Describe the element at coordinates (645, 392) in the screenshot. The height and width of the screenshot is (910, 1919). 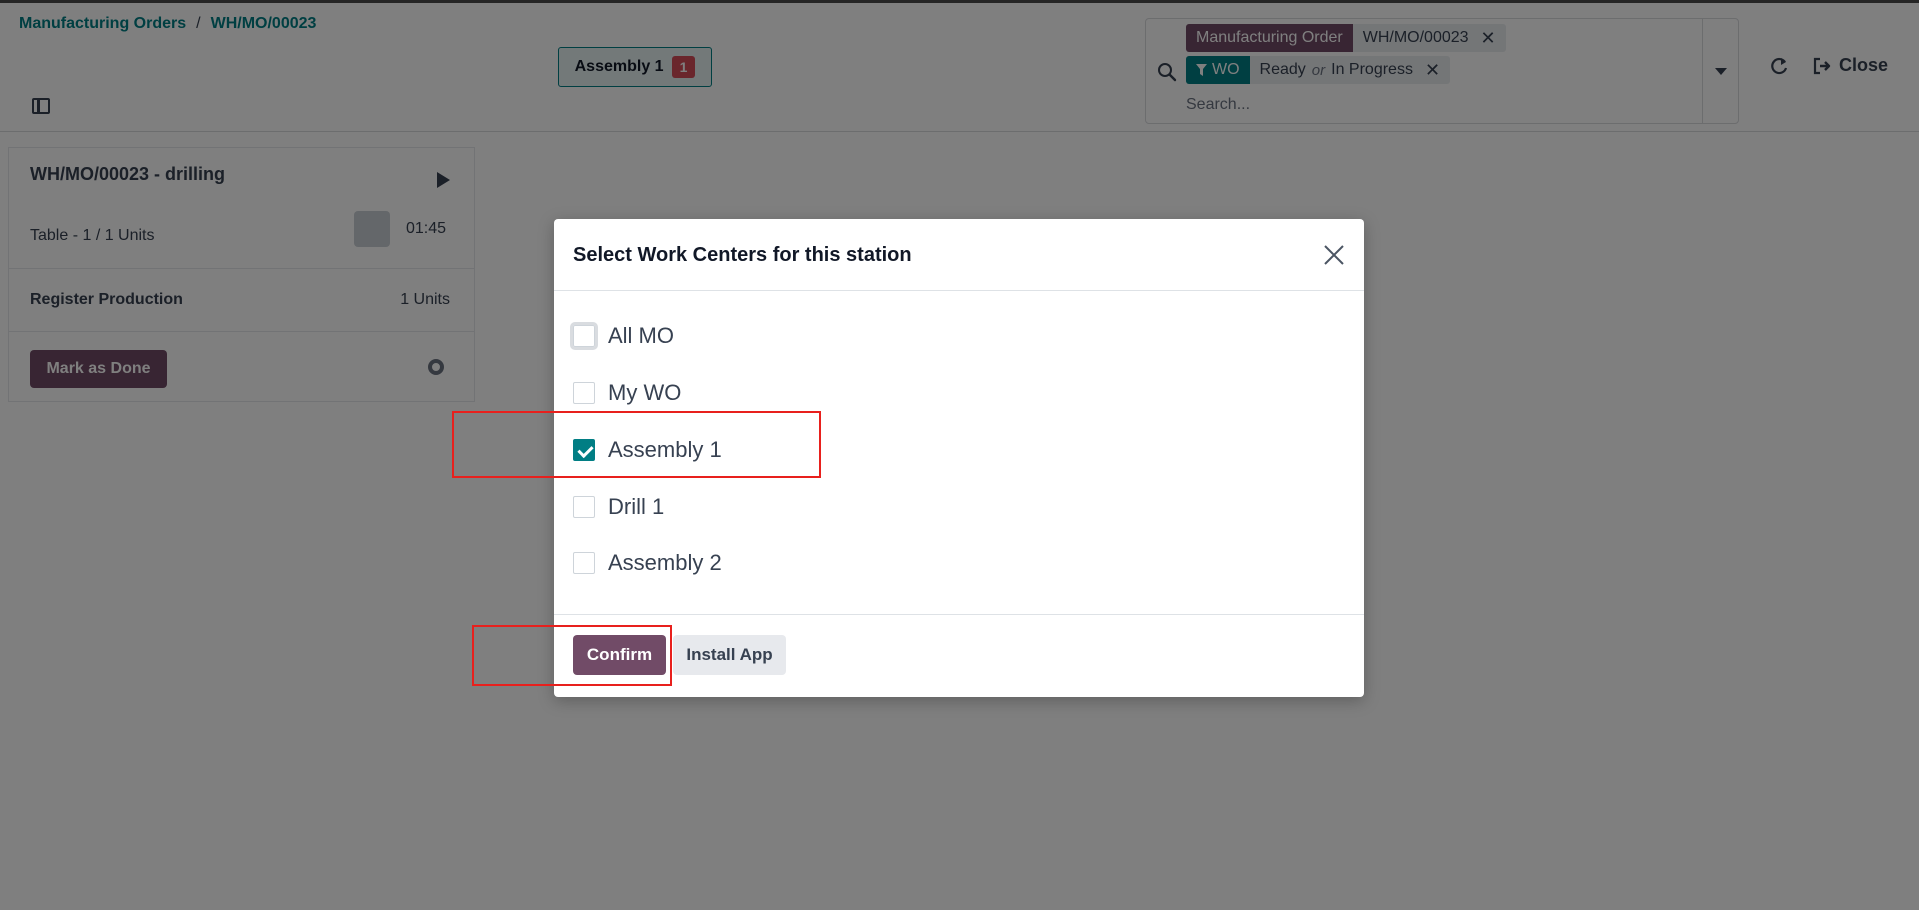
I see `option-label: My WO` at that location.